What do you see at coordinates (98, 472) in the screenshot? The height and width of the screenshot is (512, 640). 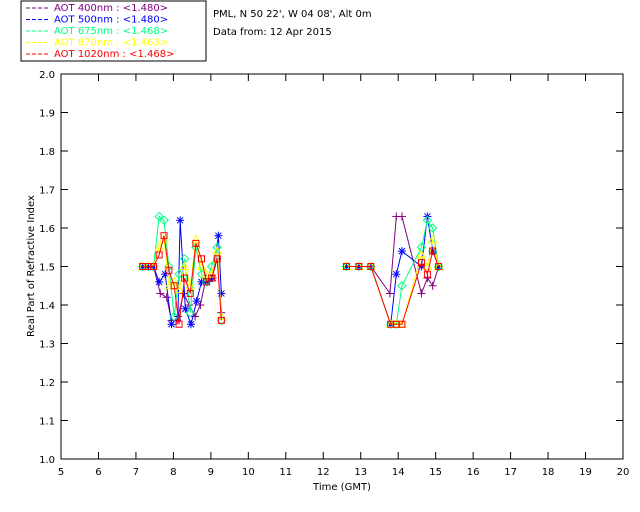 I see `x-tick-label: 6` at bounding box center [98, 472].